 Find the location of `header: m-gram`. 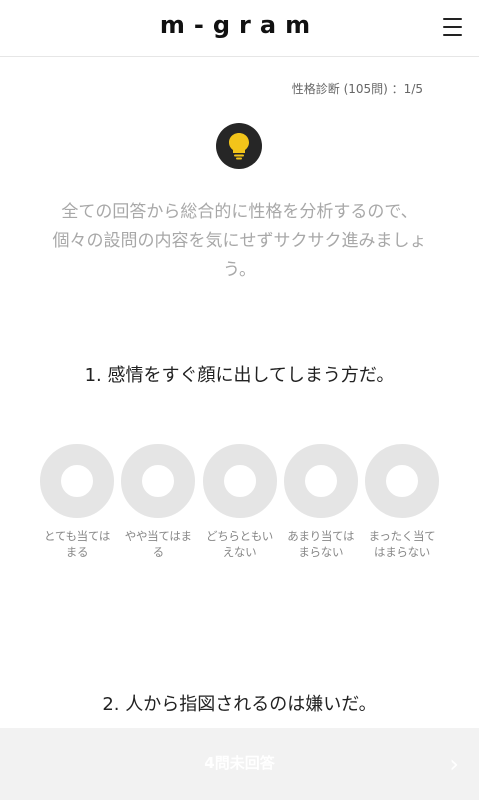

header: m-gram is located at coordinates (239, 28).